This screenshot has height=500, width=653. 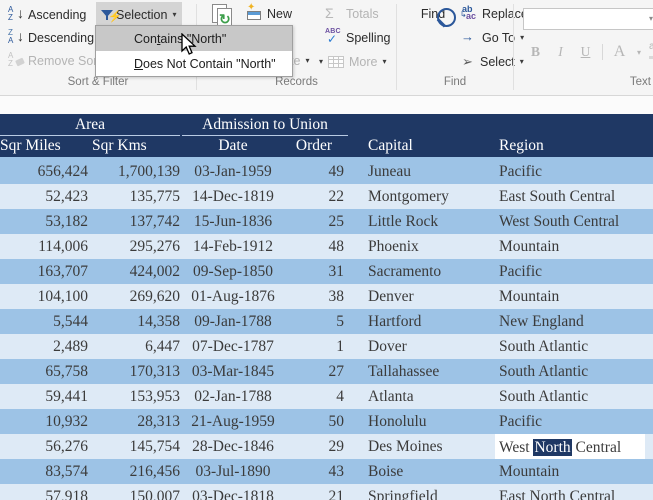 I want to click on spelling-button: ABC ✓ Spelling, so click(x=357, y=37).